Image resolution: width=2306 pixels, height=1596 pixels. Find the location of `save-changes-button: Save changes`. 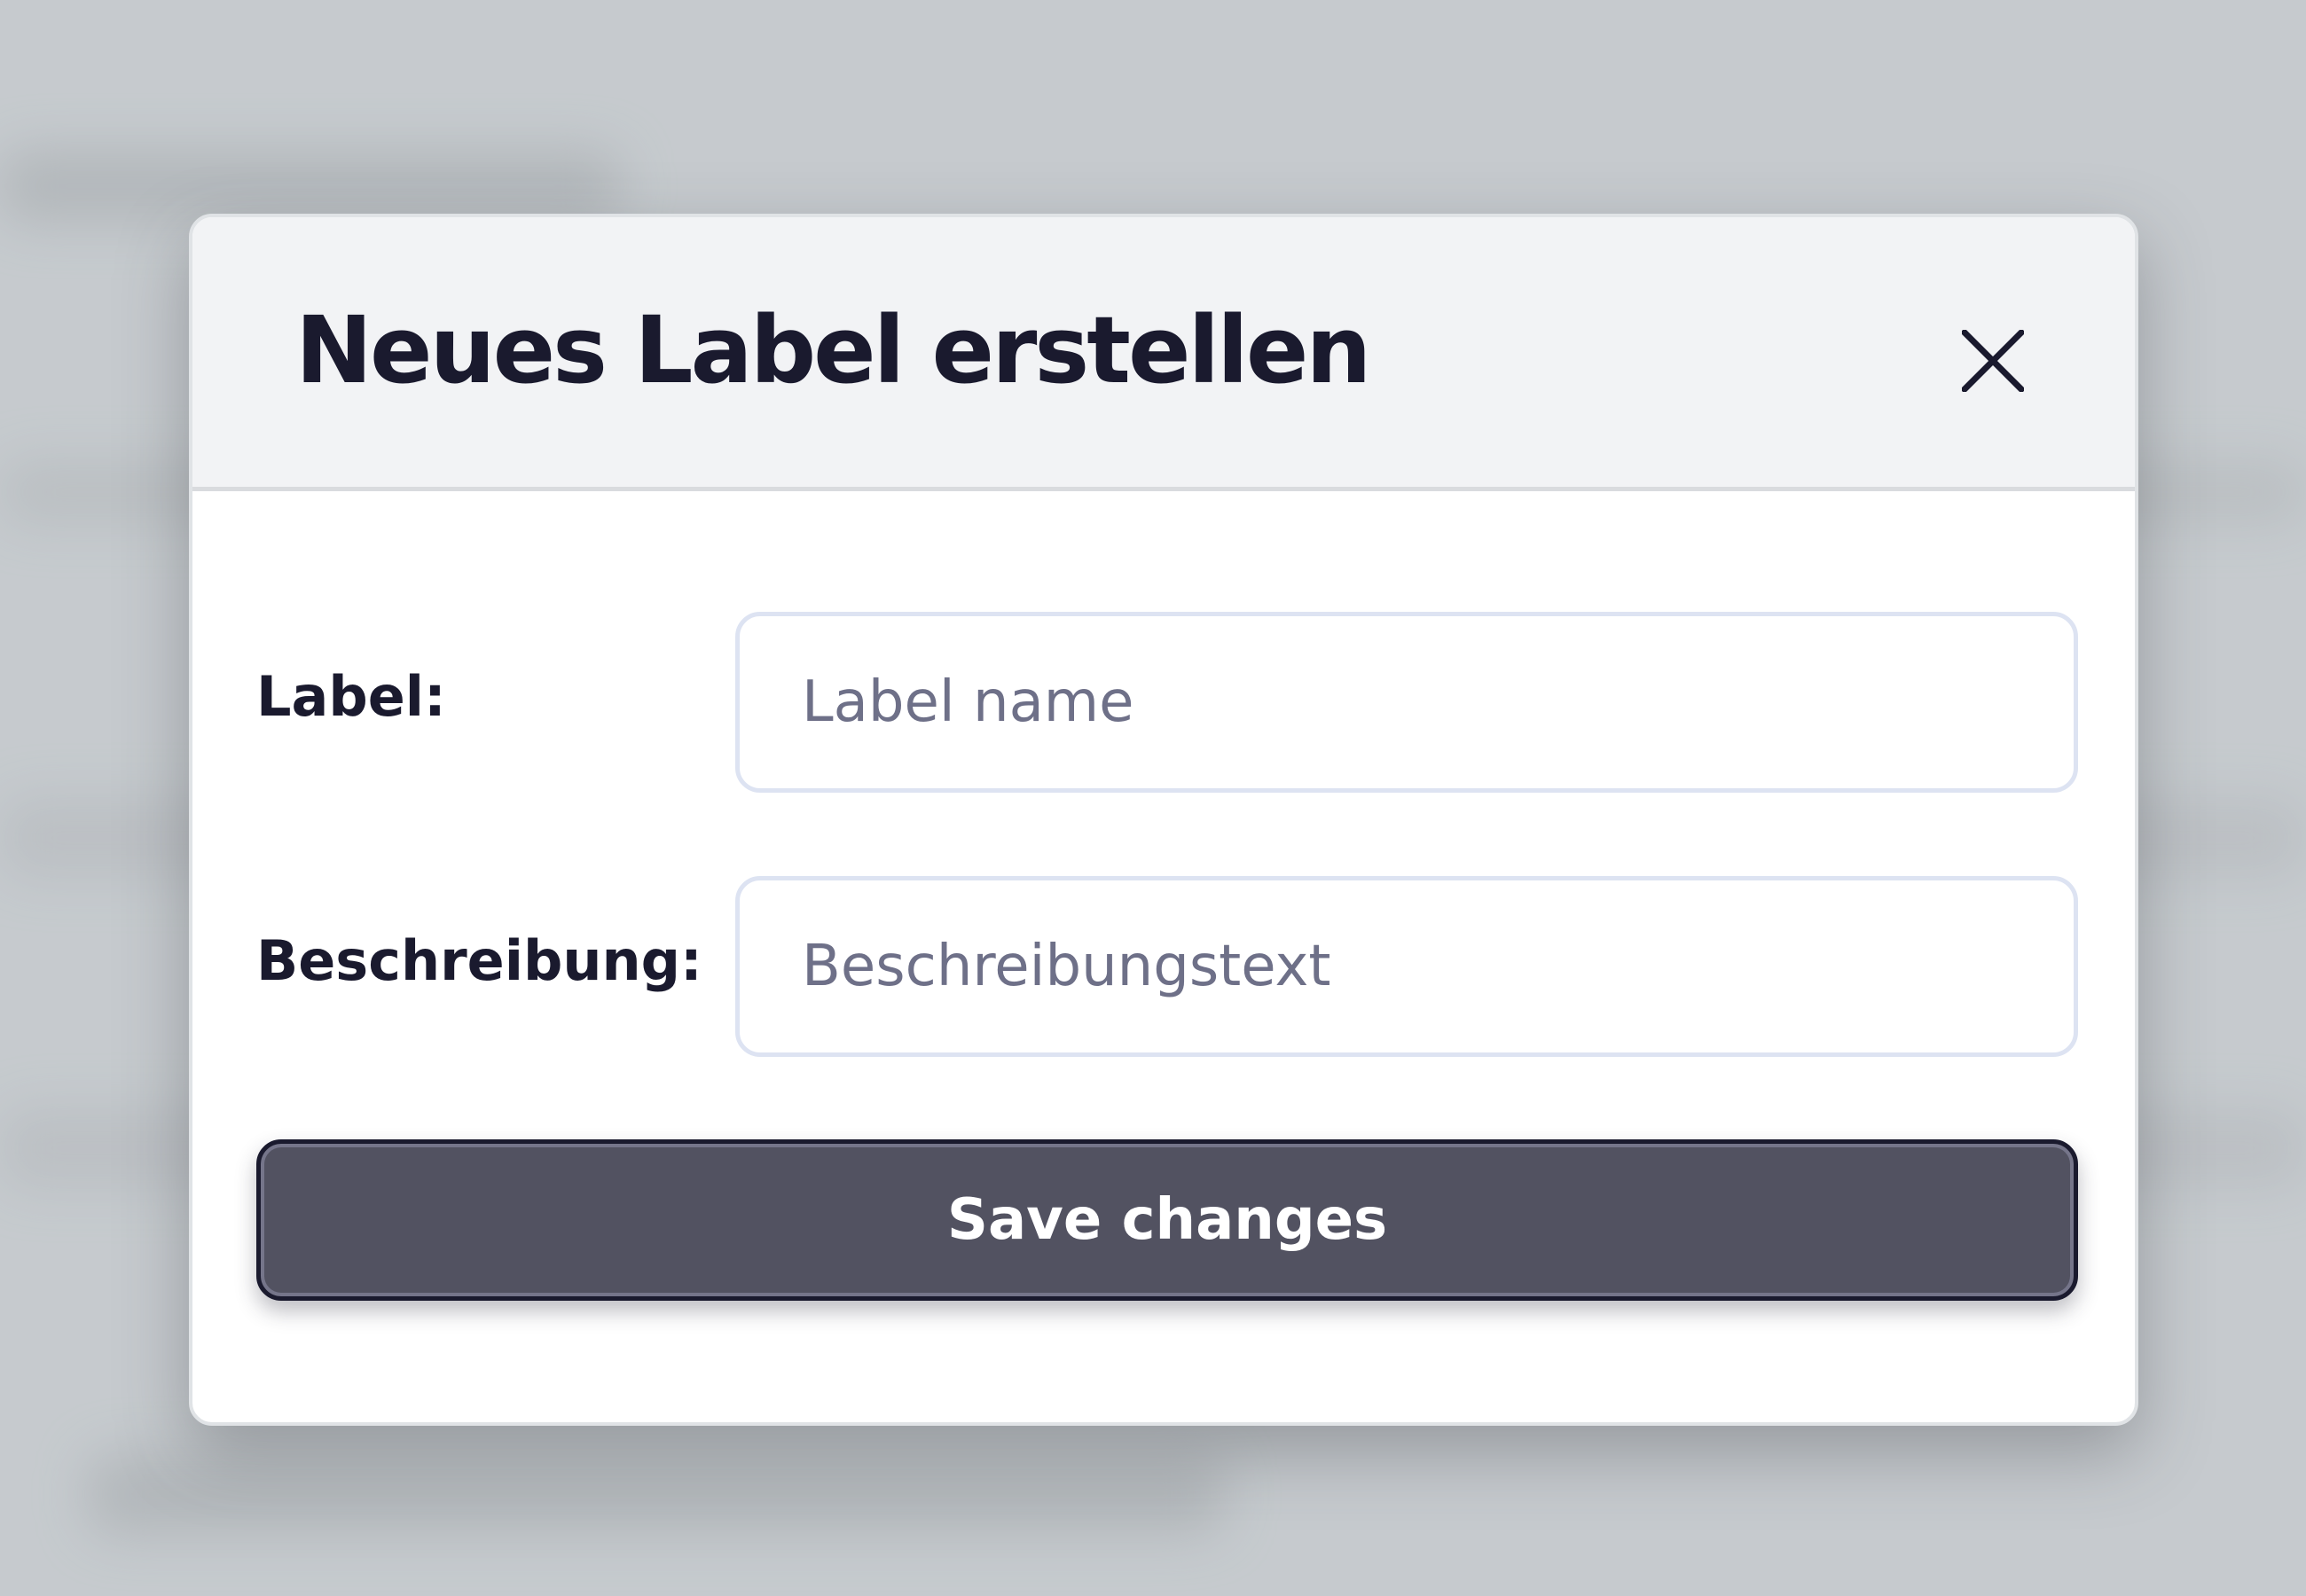

save-changes-button: Save changes is located at coordinates (1167, 1220).